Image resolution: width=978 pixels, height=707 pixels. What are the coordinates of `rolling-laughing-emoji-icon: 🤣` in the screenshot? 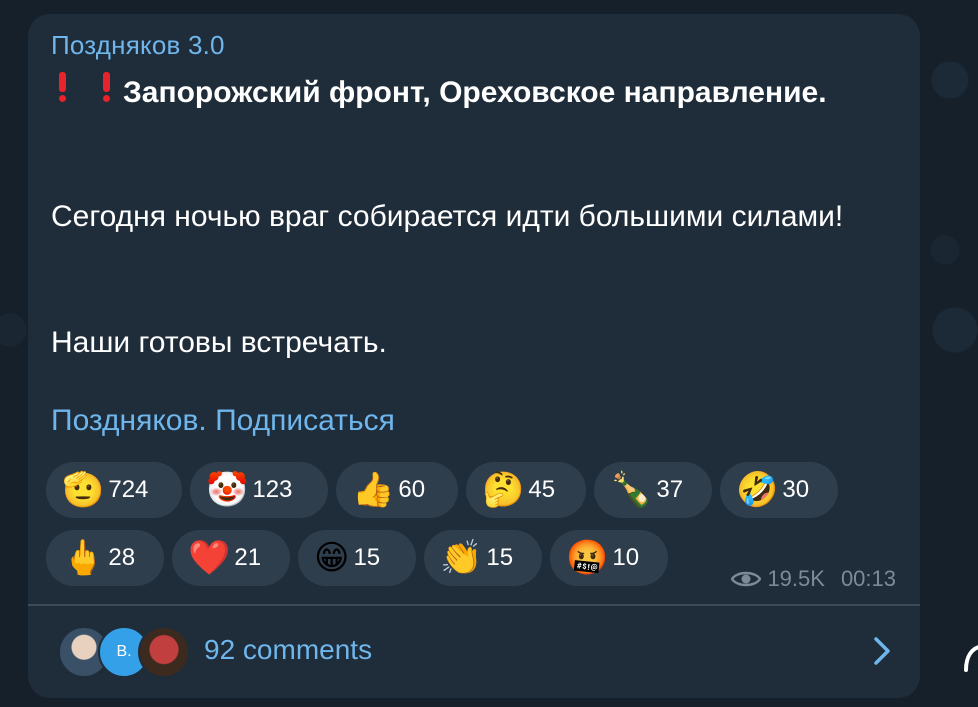 It's located at (757, 490).